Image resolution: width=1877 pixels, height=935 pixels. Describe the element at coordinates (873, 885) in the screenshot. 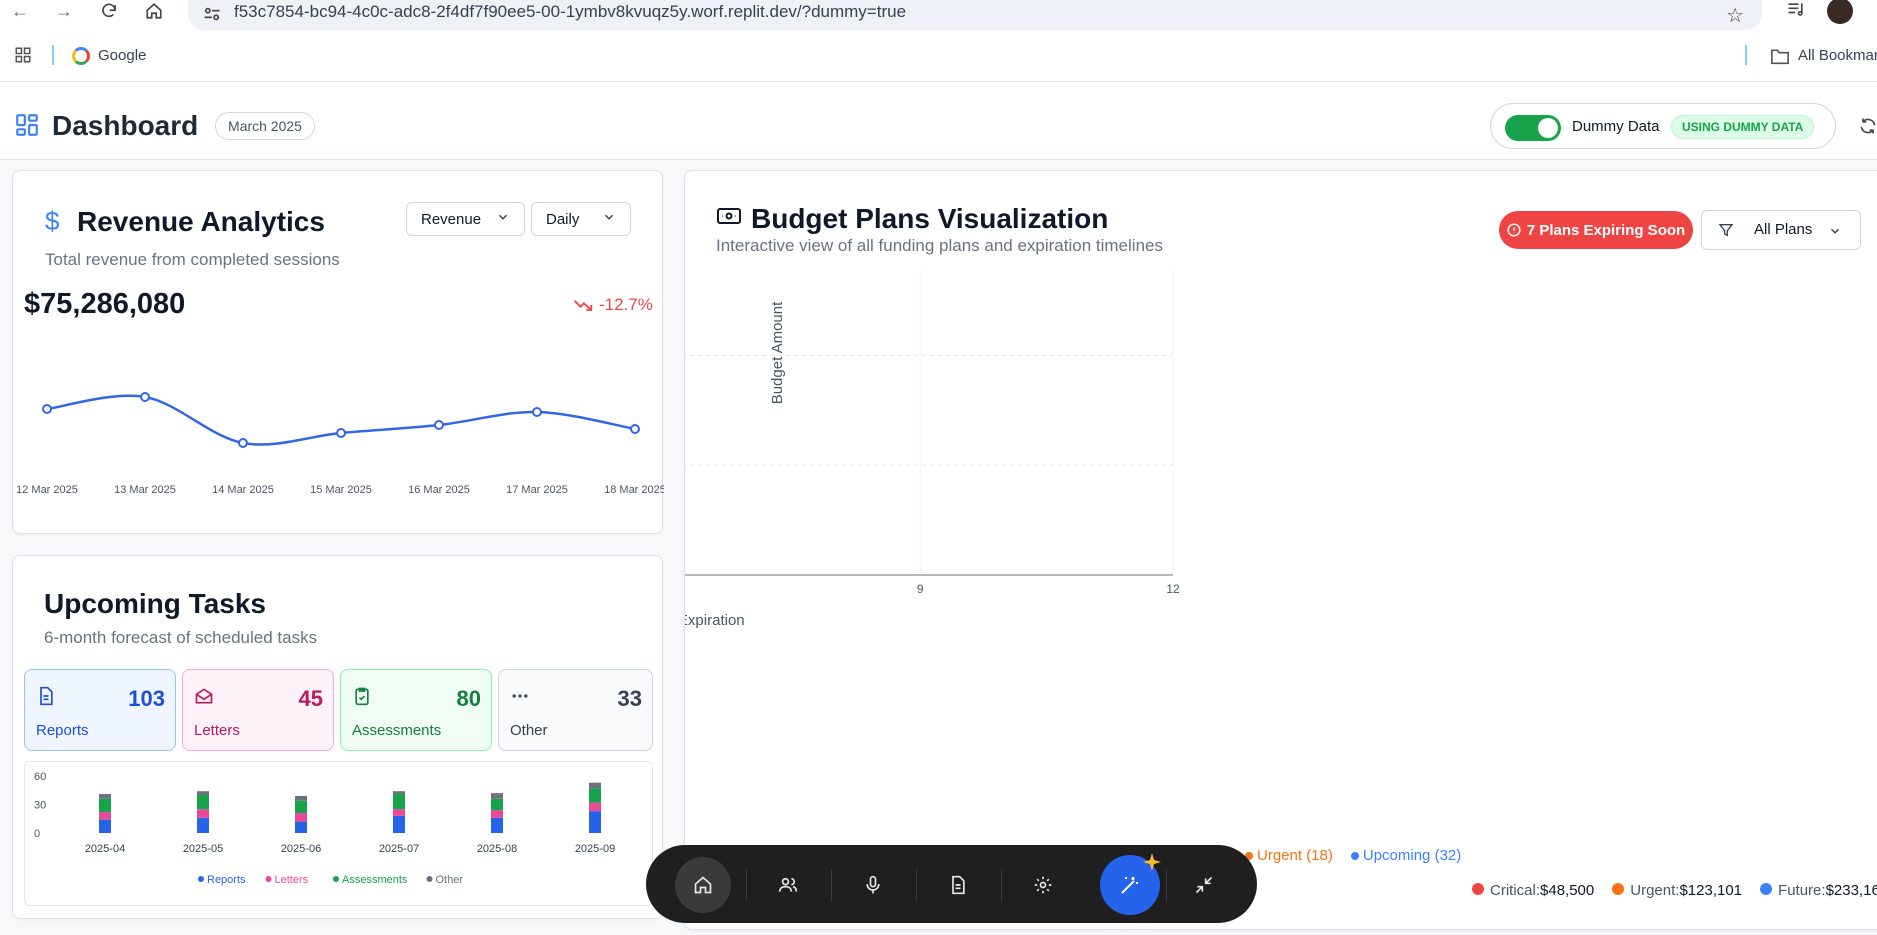

I see `dock-mic-button` at that location.